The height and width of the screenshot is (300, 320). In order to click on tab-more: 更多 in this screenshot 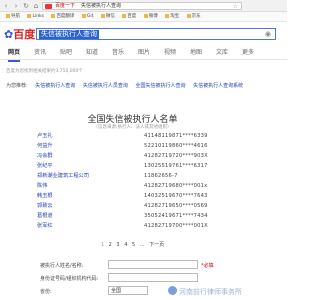, I will do `click(248, 53)`.